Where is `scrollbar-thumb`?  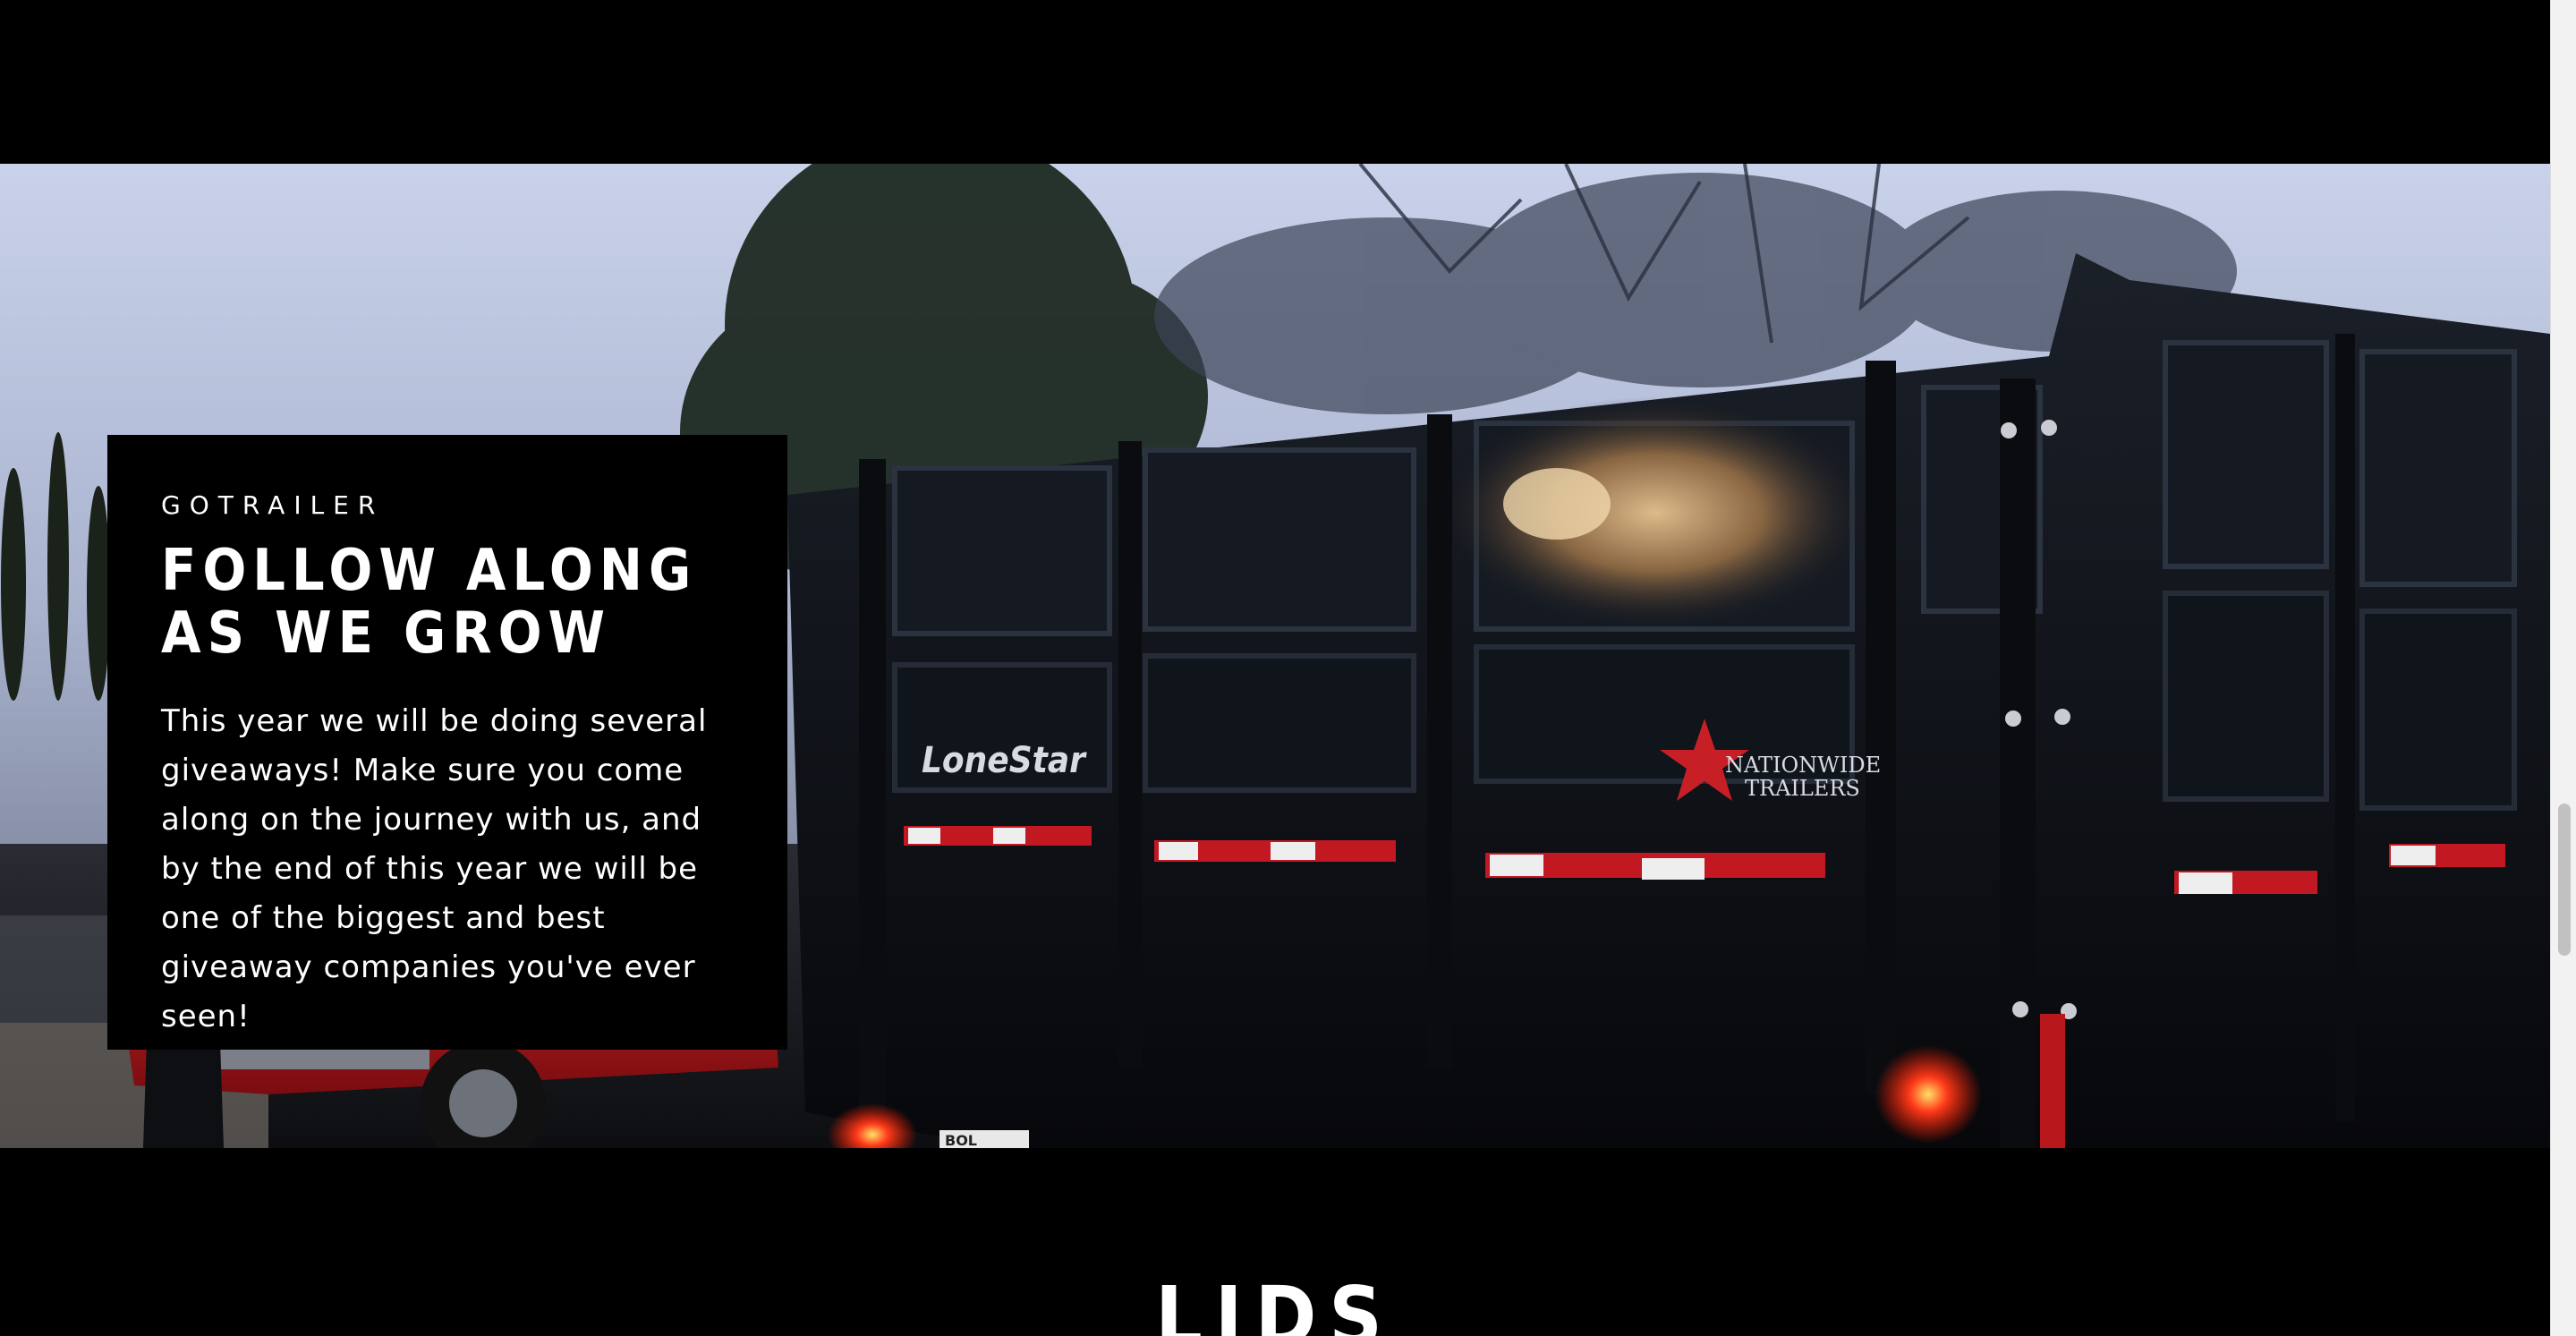
scrollbar-thumb is located at coordinates (2564, 880).